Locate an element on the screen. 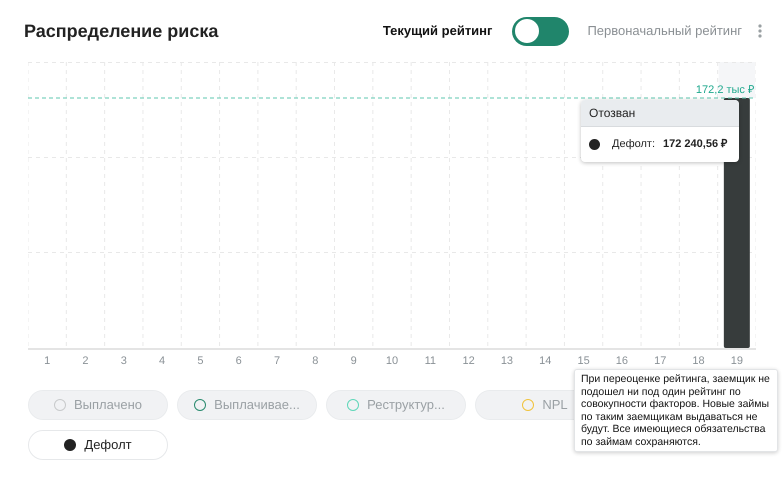 Image resolution: width=784 pixels, height=486 pixels. axis-label: 2 is located at coordinates (85, 361).